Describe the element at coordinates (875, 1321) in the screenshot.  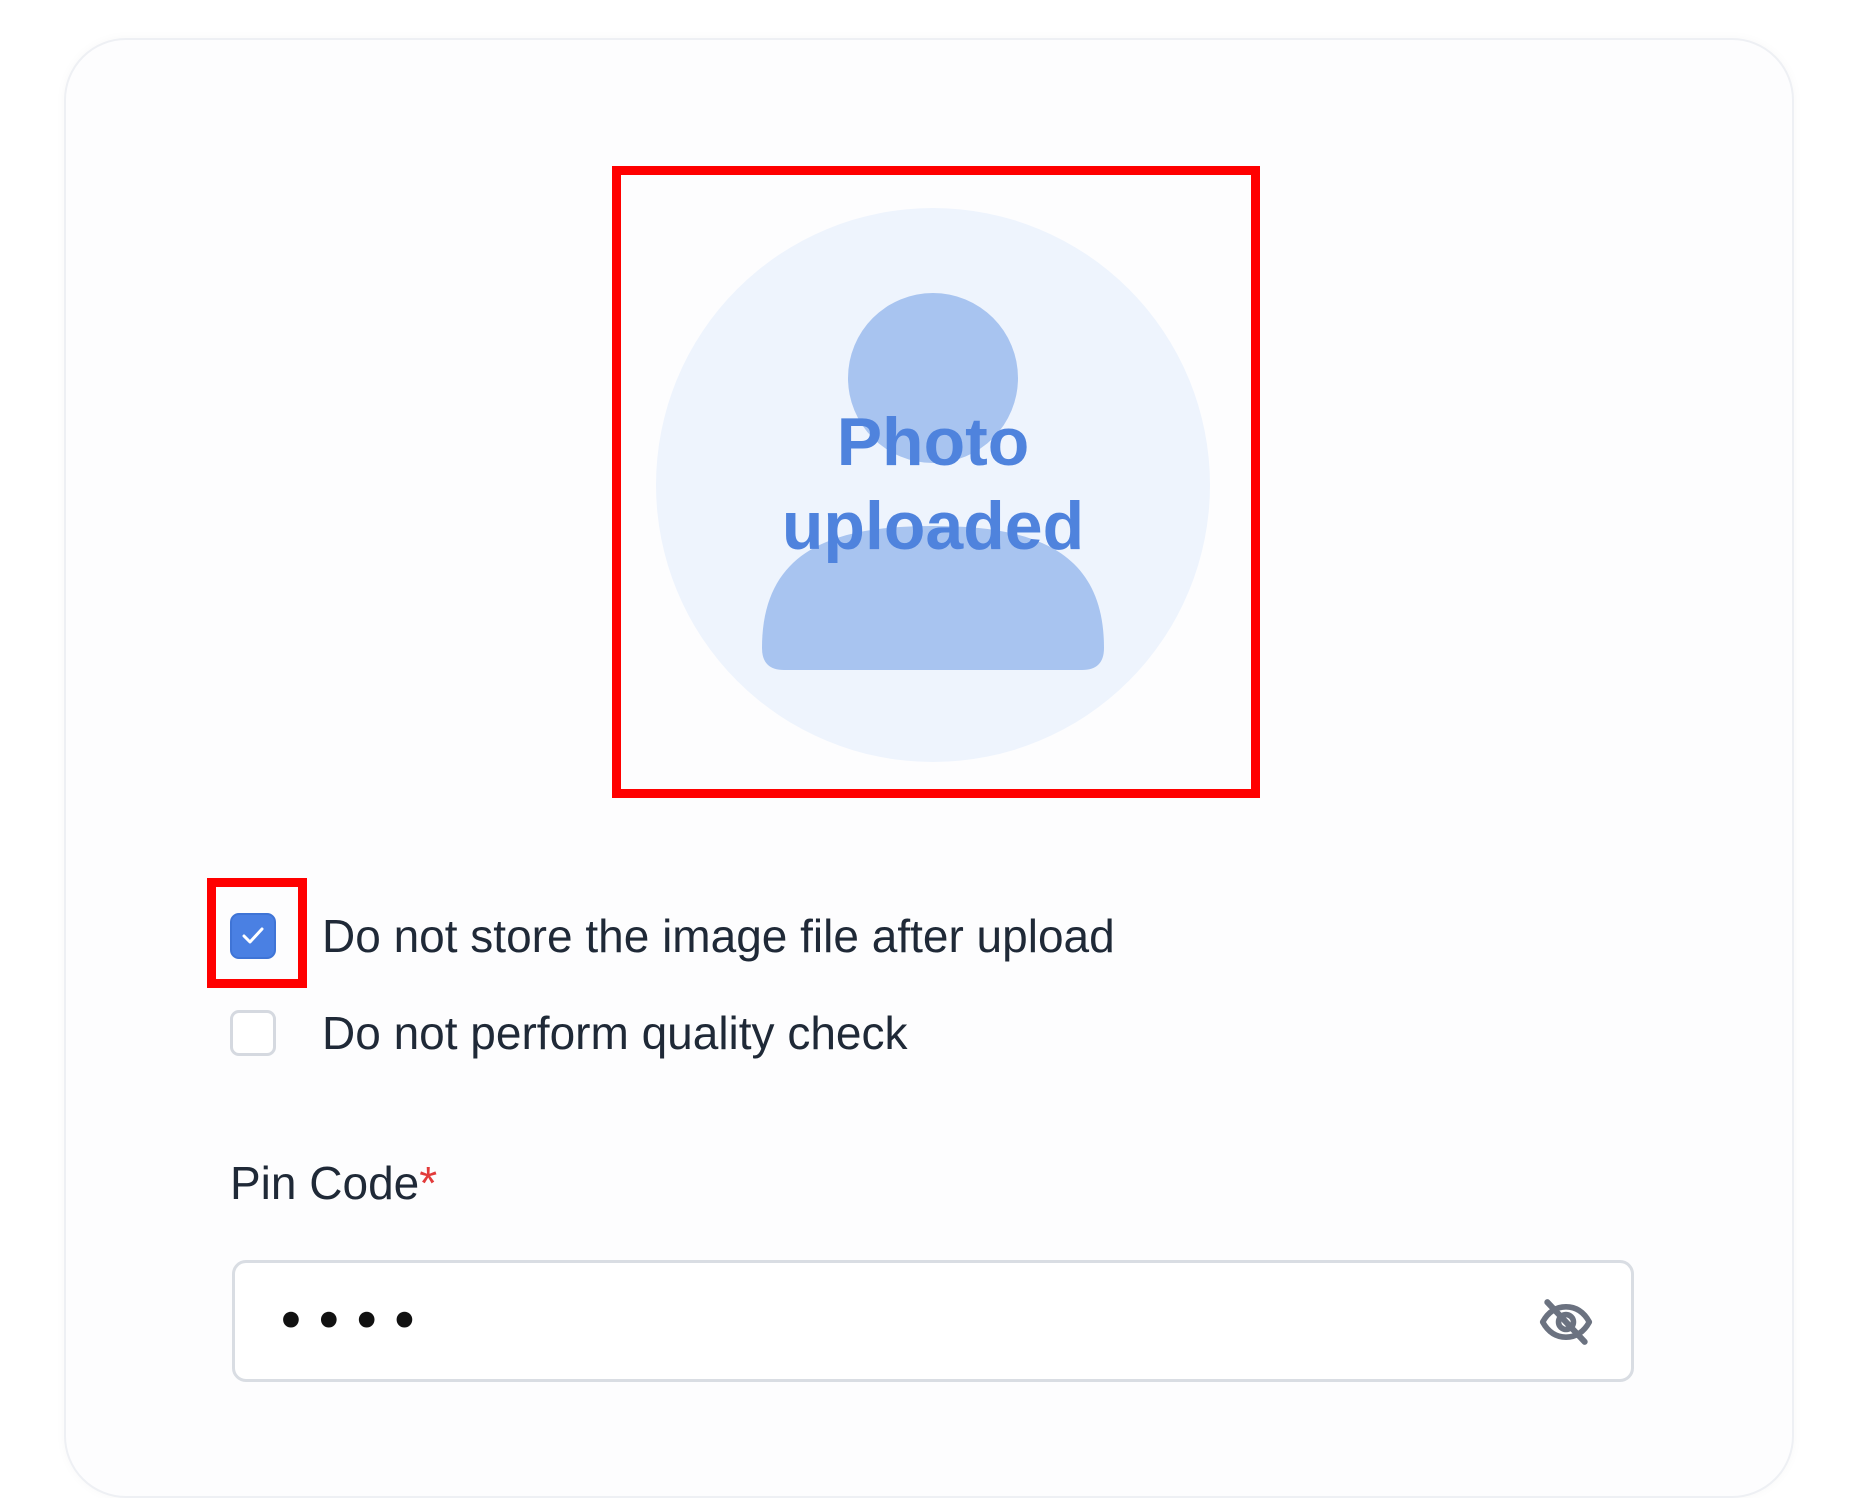
I see `pin-code-input` at that location.